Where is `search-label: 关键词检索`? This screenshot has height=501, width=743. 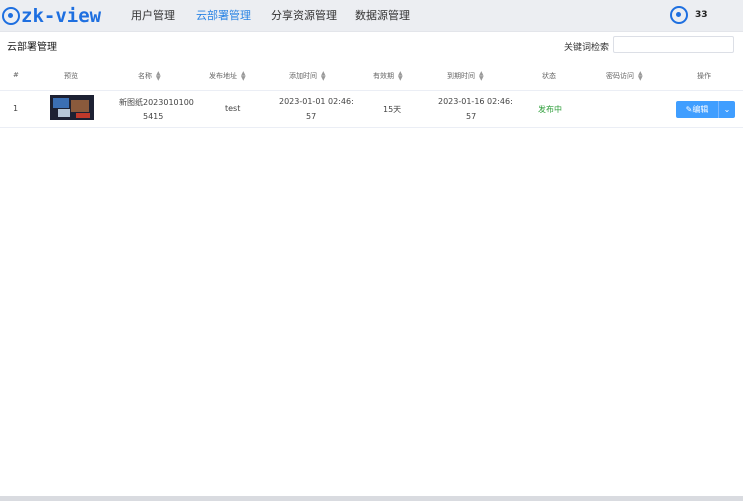 search-label: 关键词检索 is located at coordinates (587, 48).